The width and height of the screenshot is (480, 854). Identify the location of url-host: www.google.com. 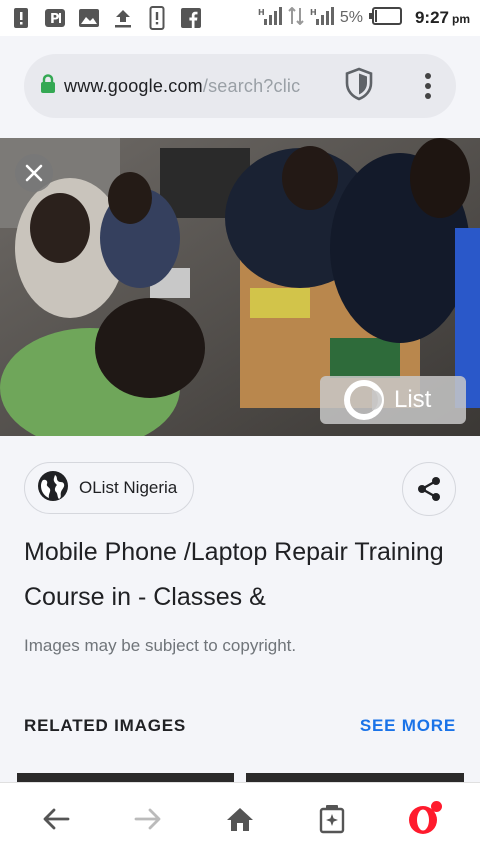
(133, 85).